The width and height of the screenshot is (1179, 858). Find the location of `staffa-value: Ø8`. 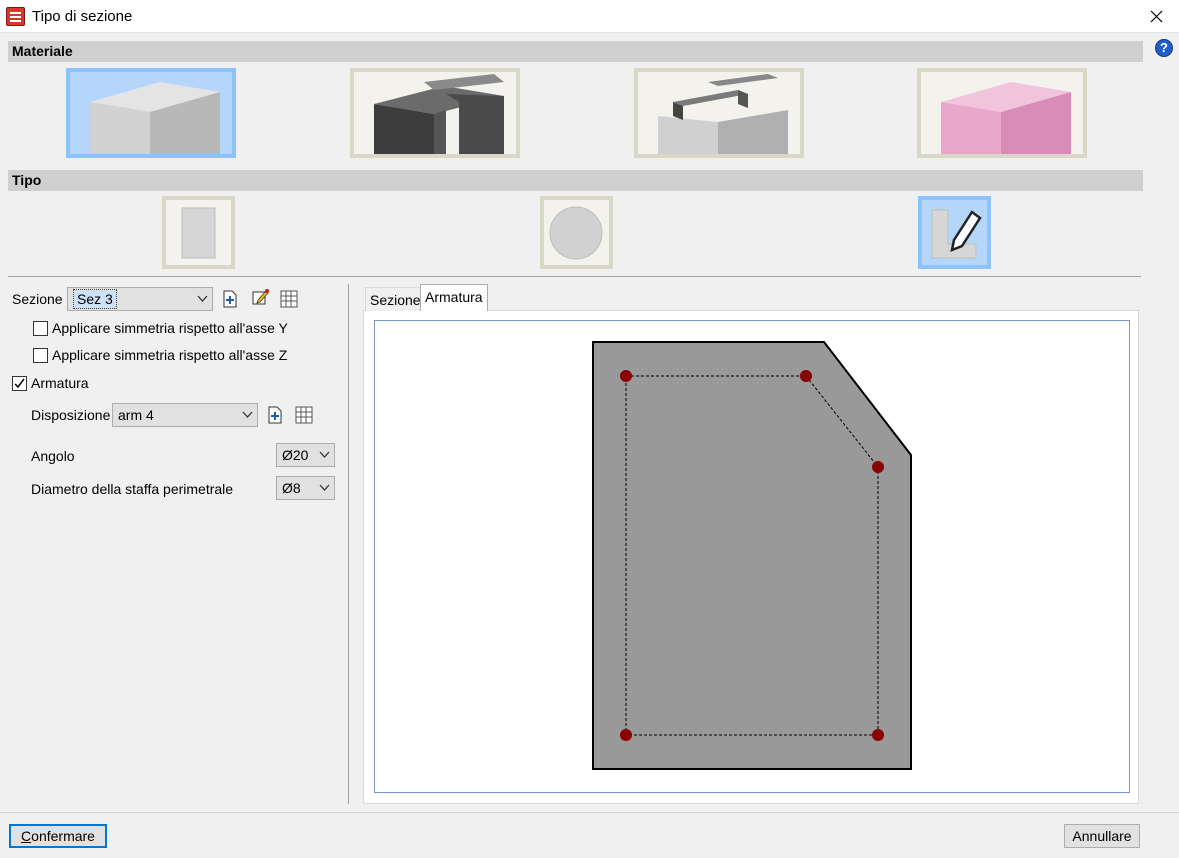

staffa-value: Ø8 is located at coordinates (291, 488).